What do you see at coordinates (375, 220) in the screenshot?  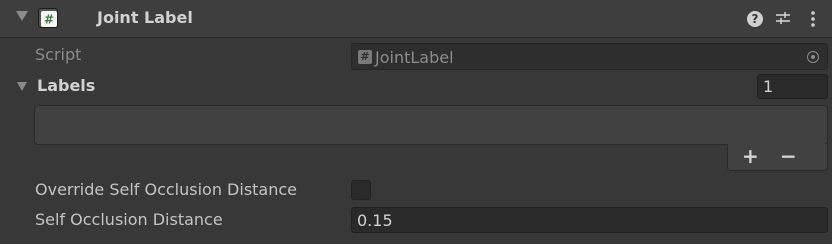 I see `self-occlusion-distance-value: 0.15` at bounding box center [375, 220].